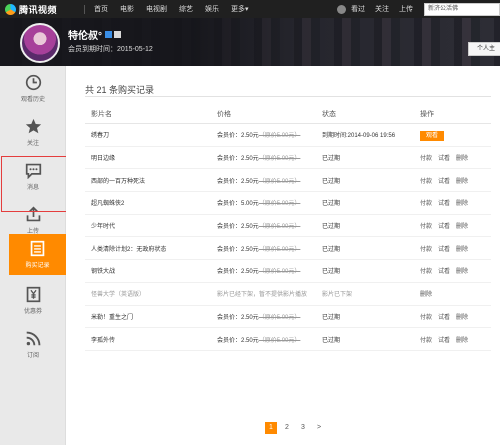  I want to click on sidebar-item-purchases: 购买记录, so click(37, 254).